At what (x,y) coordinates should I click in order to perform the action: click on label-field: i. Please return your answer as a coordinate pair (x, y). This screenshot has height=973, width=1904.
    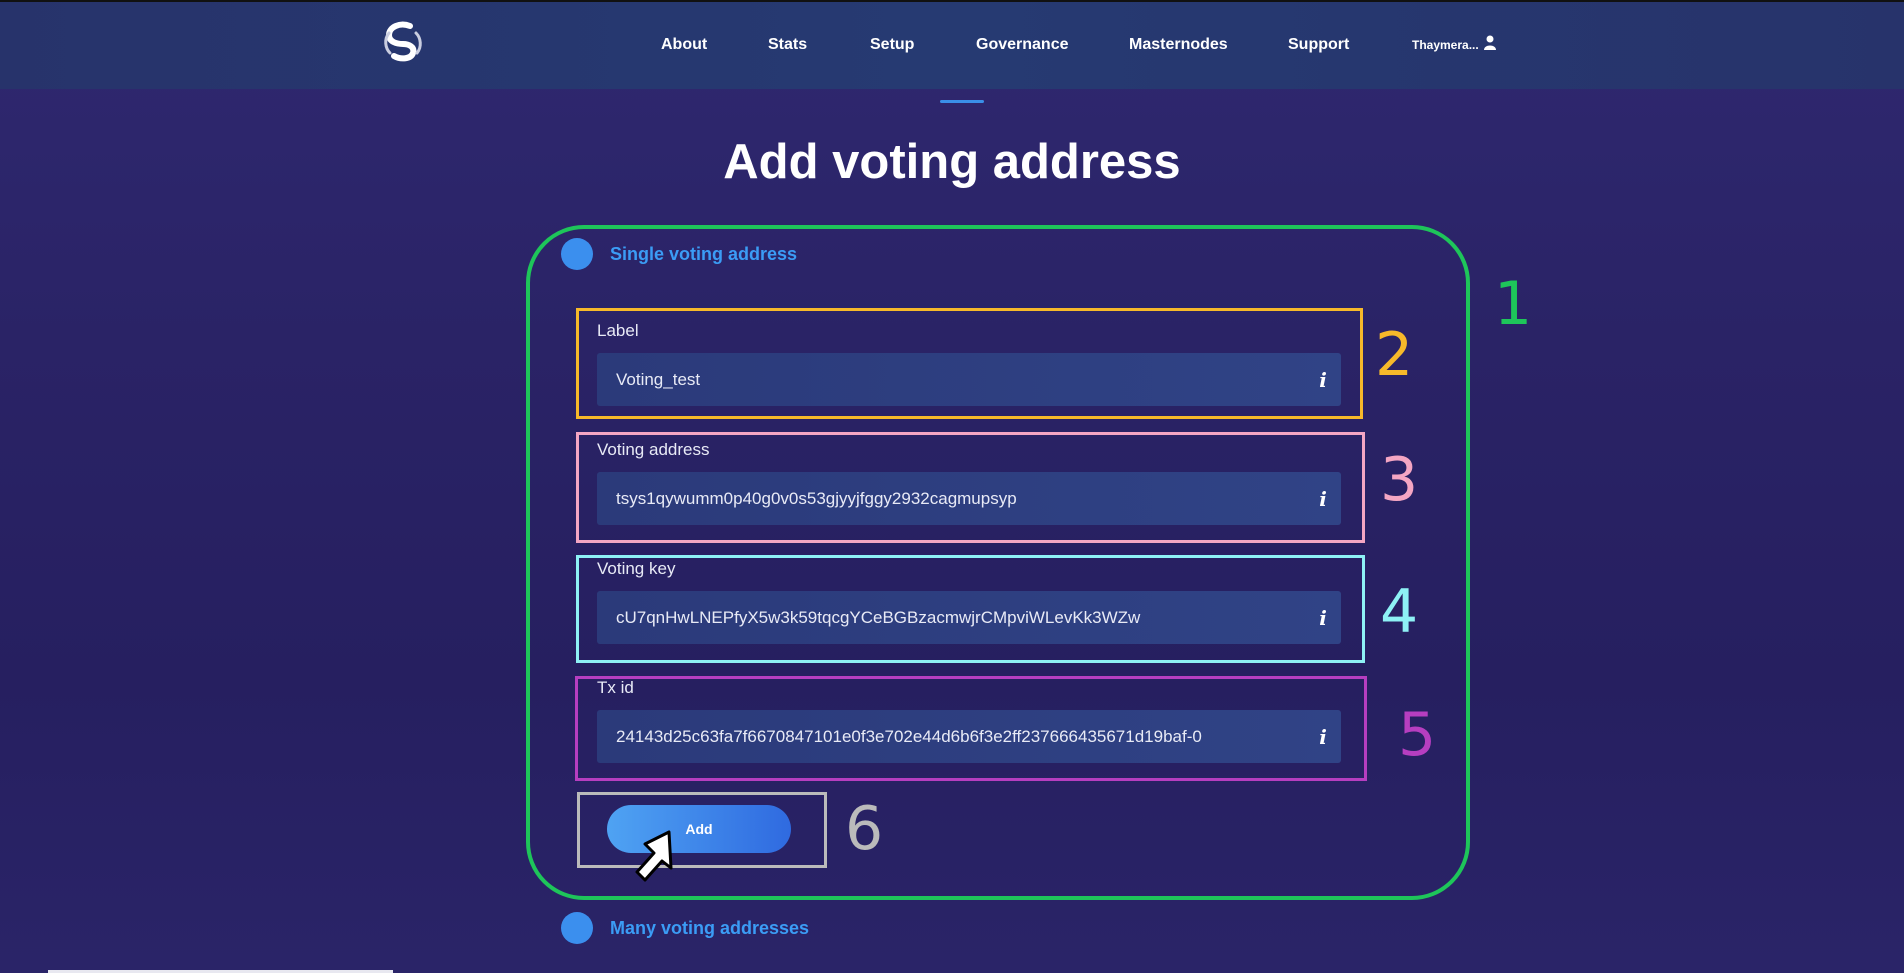
    Looking at the image, I should click on (969, 379).